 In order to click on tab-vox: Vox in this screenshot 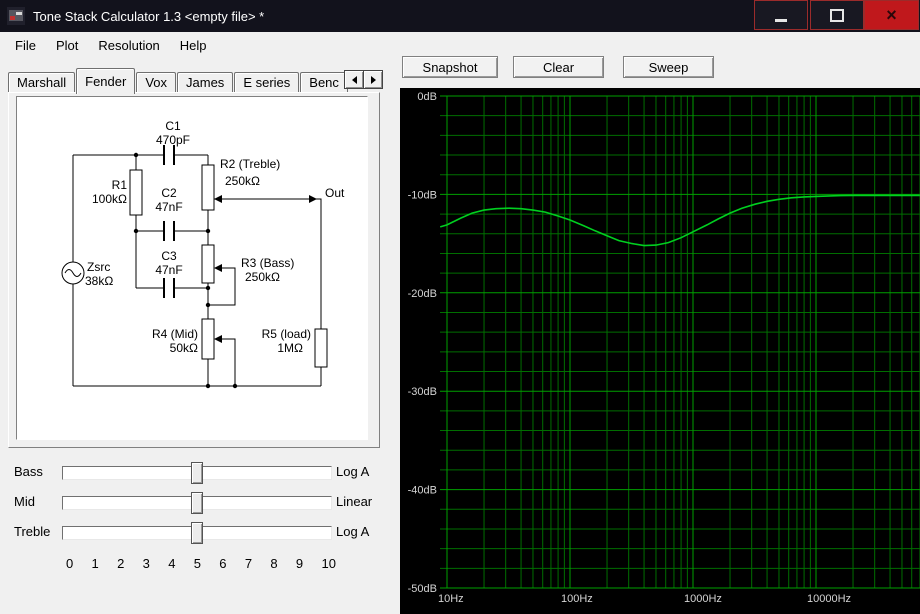, I will do `click(156, 82)`.